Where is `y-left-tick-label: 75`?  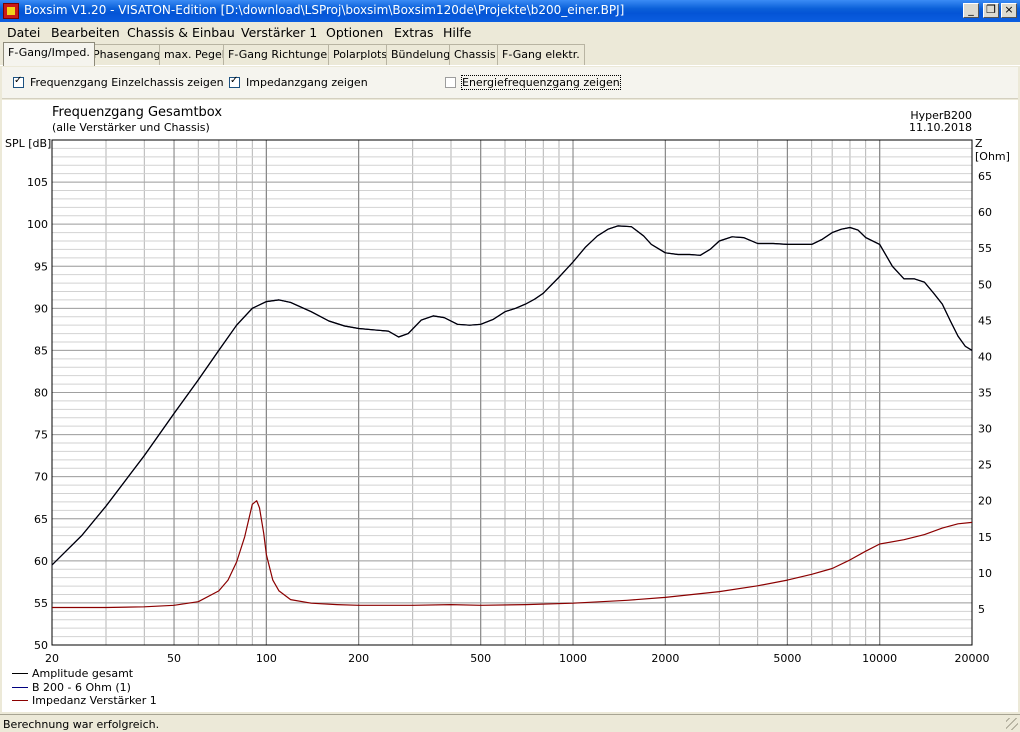 y-left-tick-label: 75 is located at coordinates (41, 435).